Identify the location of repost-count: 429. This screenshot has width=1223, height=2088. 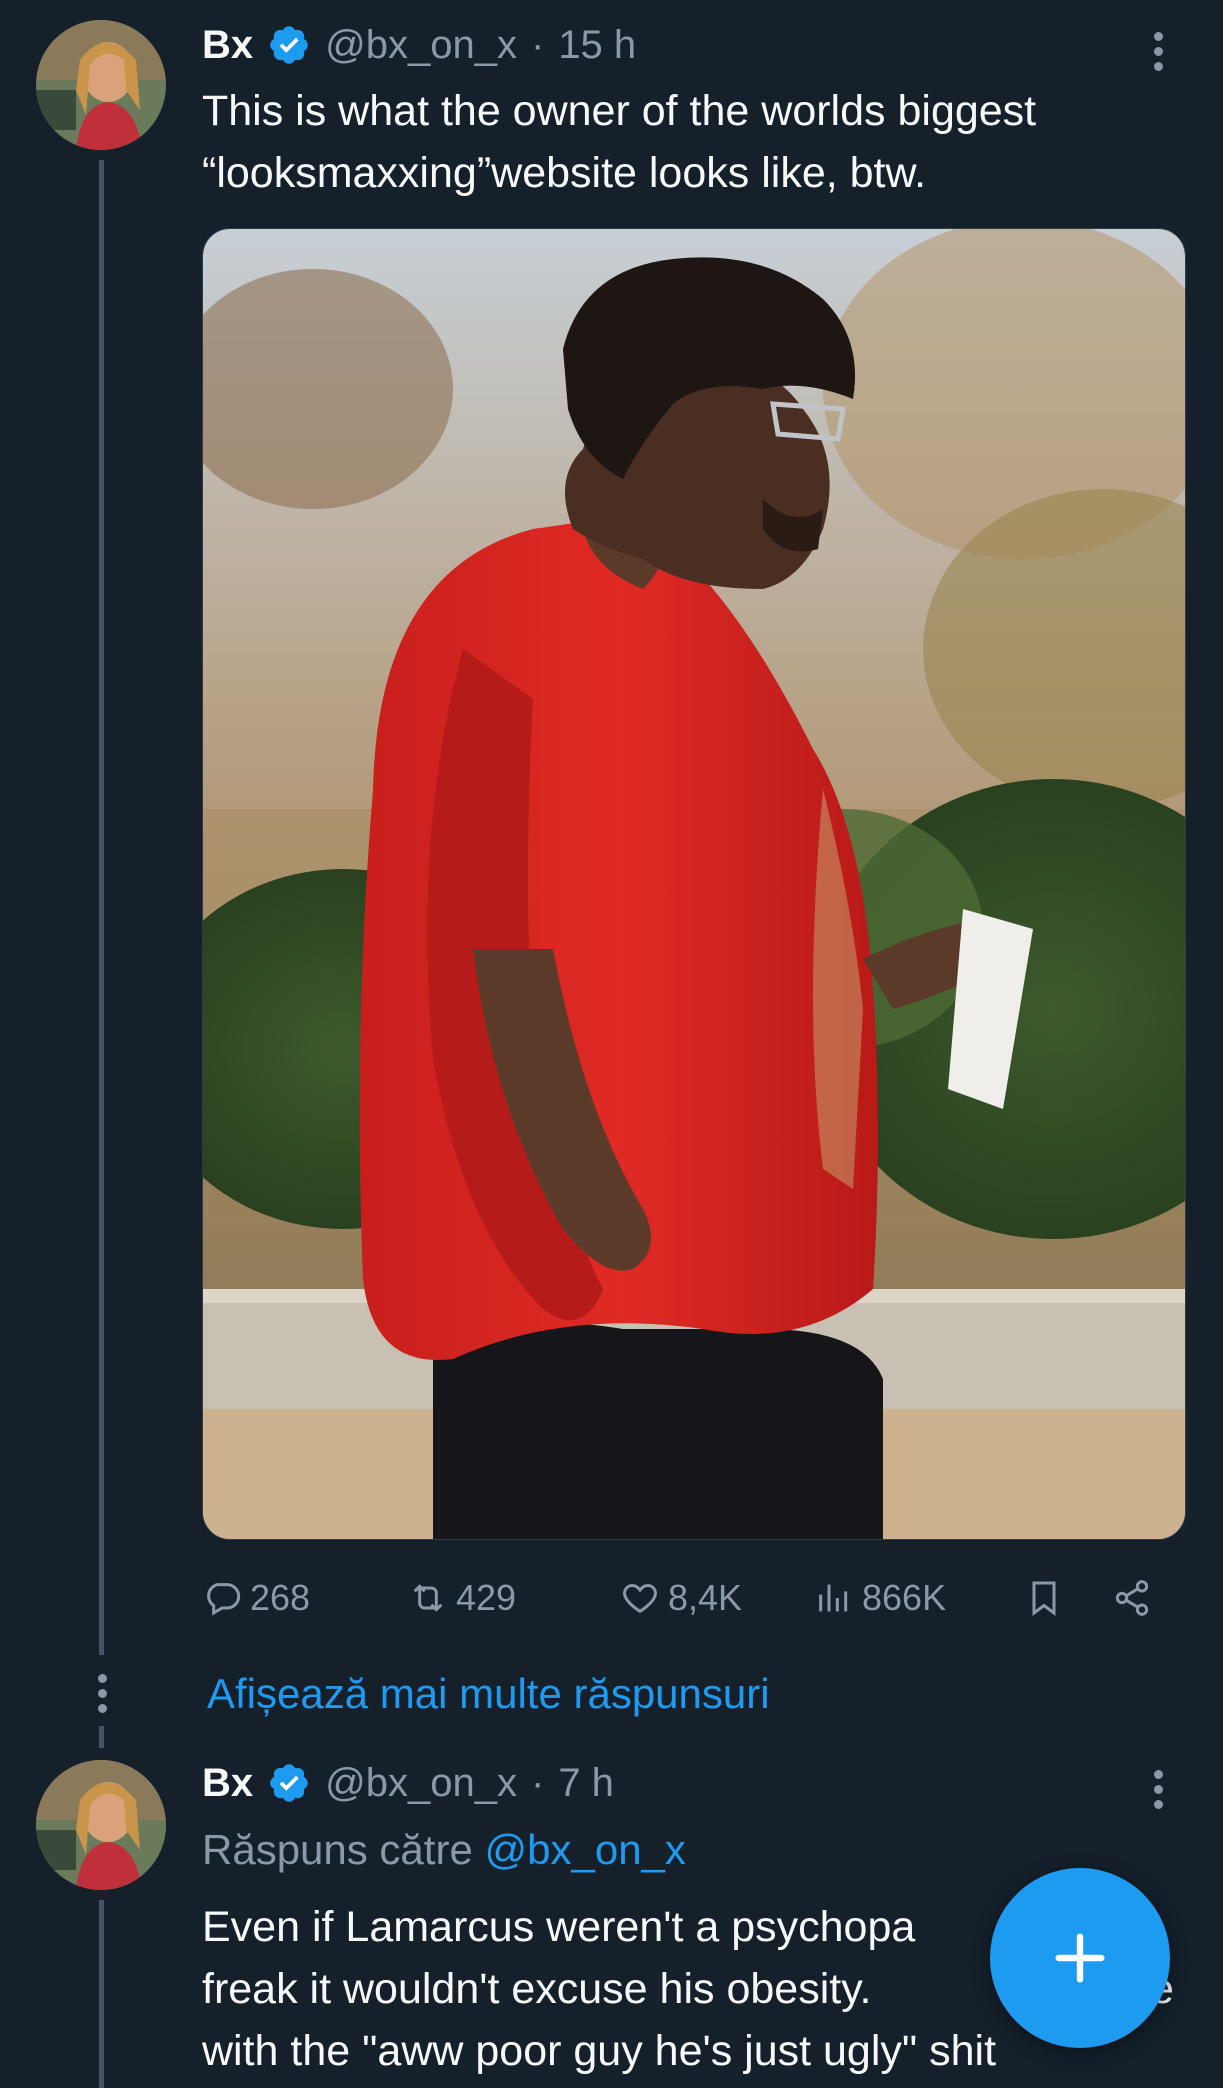
(486, 1597).